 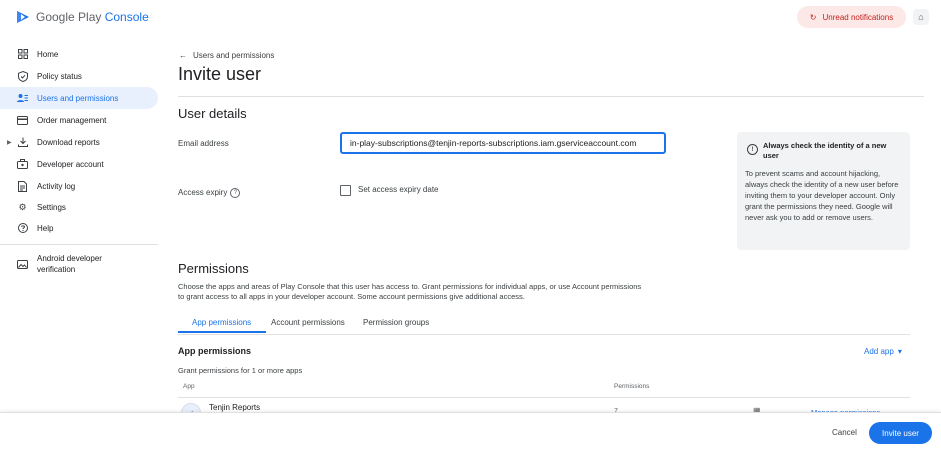 I want to click on email-label: Email address, so click(x=203, y=143).